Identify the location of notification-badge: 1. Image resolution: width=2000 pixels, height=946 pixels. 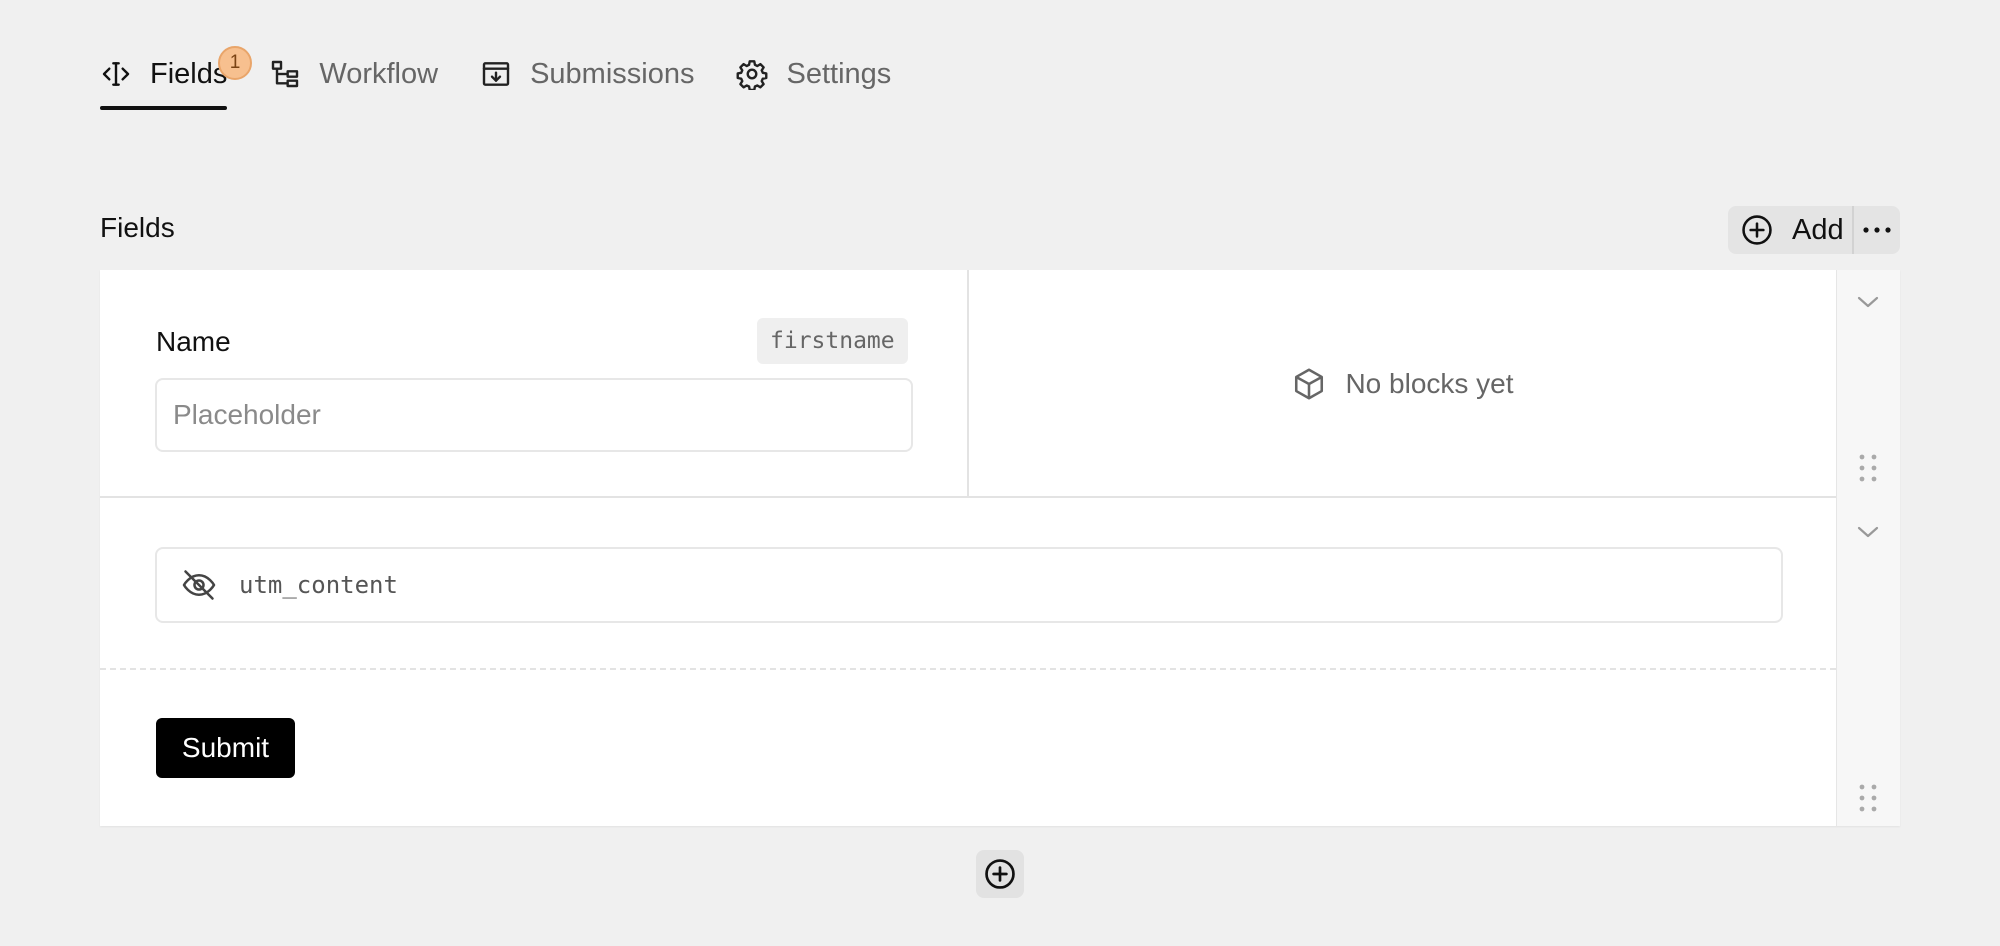
(235, 63).